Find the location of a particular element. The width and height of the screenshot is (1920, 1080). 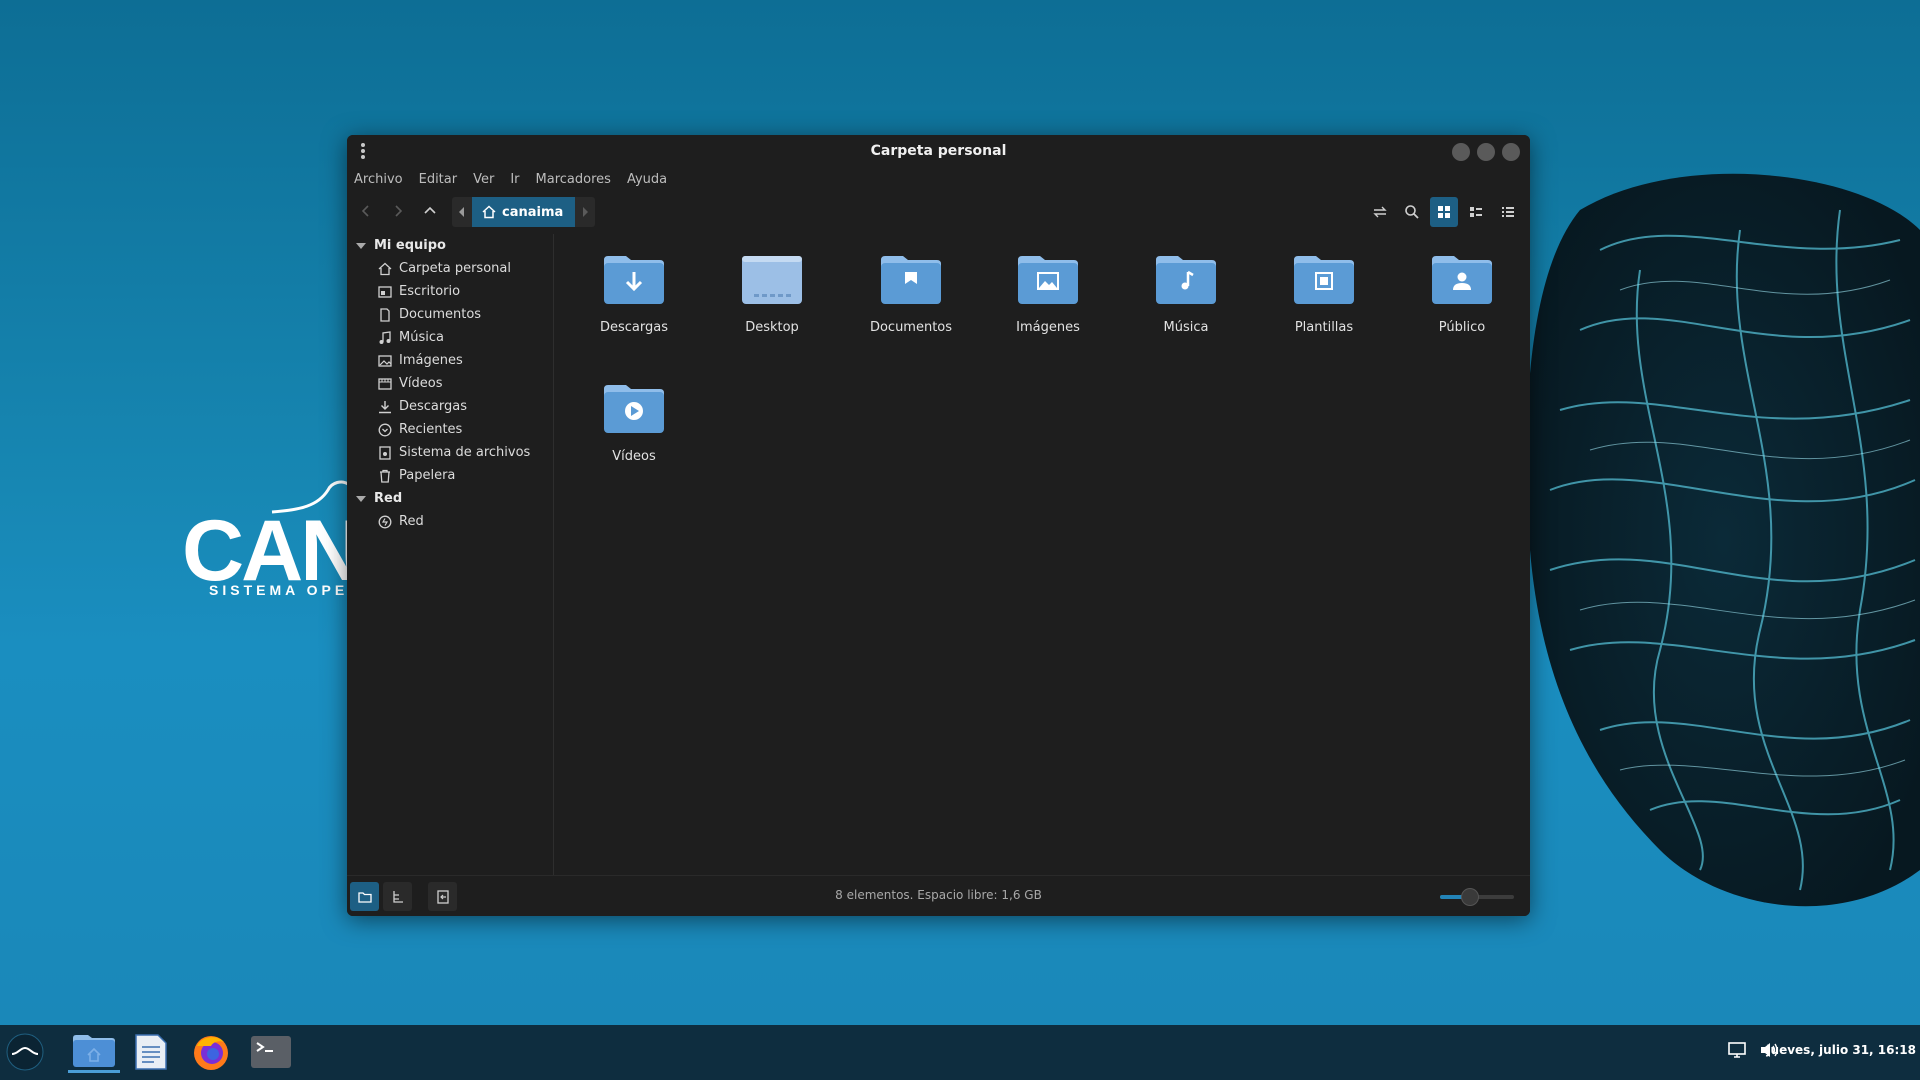

compact-view-button is located at coordinates (1508, 212).